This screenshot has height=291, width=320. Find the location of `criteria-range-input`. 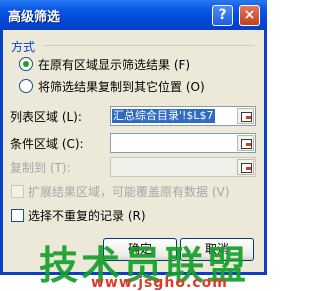

criteria-range-input is located at coordinates (183, 143).